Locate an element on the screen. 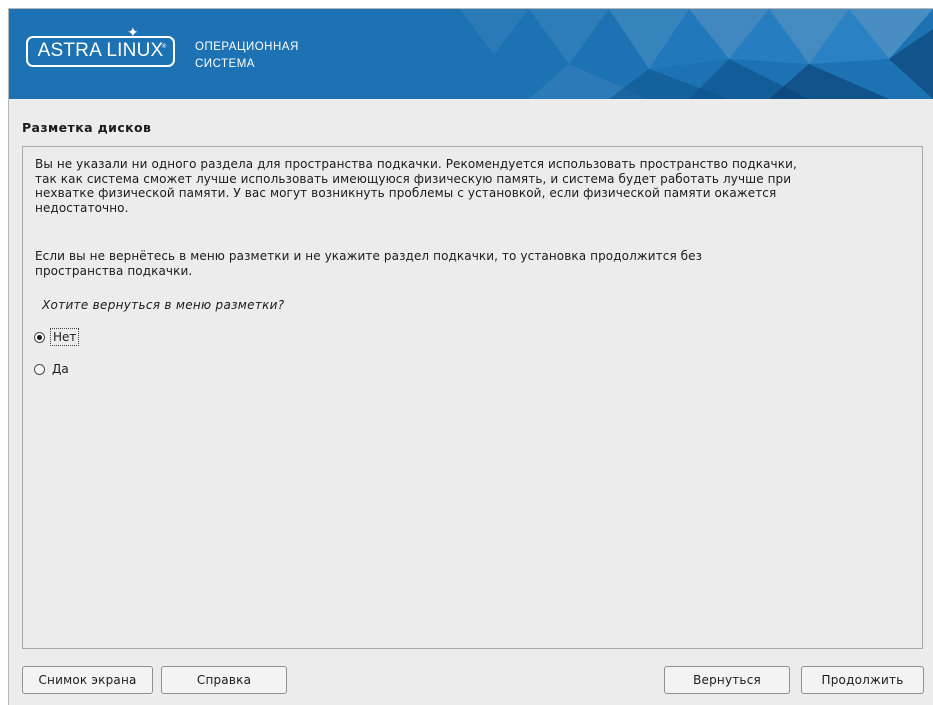 This screenshot has width=933, height=705. logo-text: ASTRA LINUX is located at coordinates (100, 50).